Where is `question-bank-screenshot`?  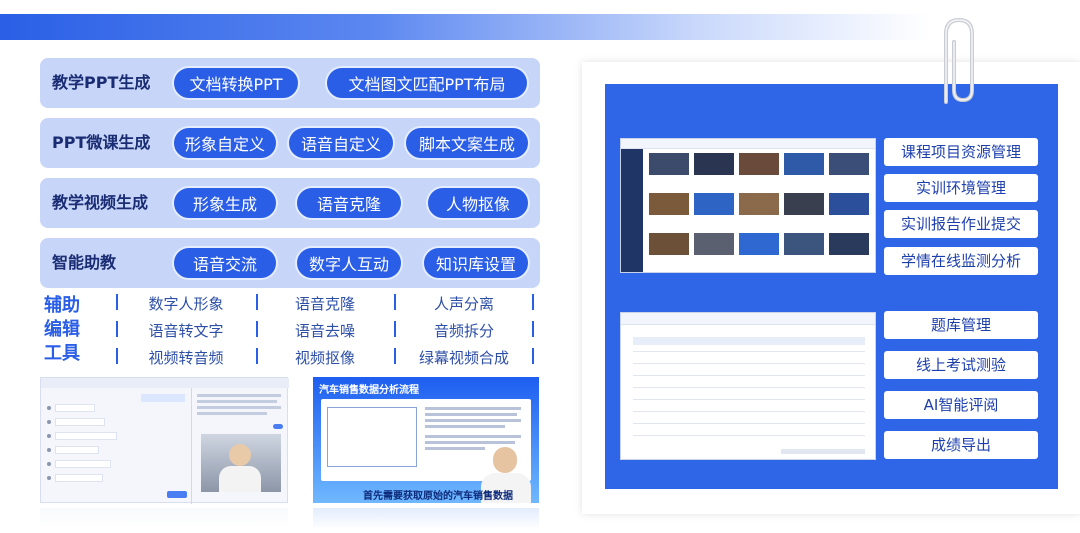 question-bank-screenshot is located at coordinates (748, 386).